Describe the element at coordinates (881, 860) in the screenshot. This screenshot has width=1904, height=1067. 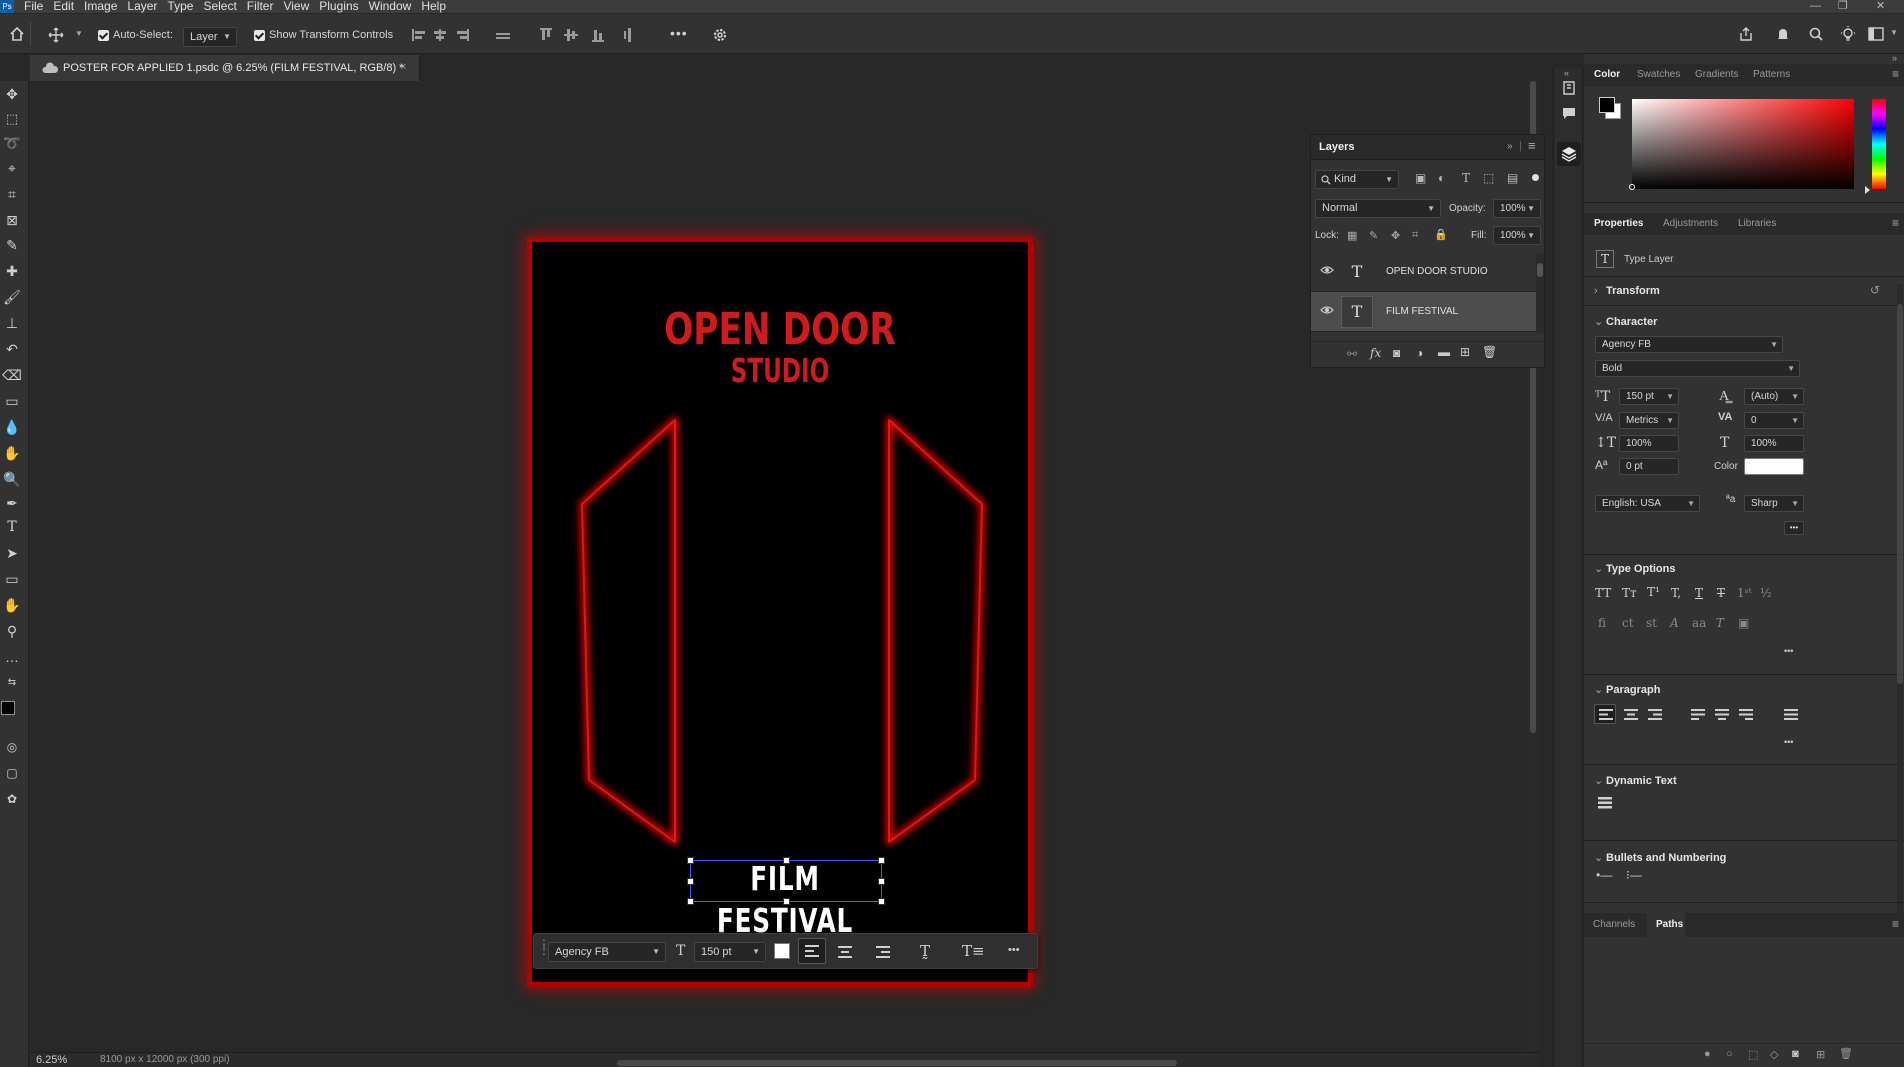
I see `transform-handle-top-right` at that location.